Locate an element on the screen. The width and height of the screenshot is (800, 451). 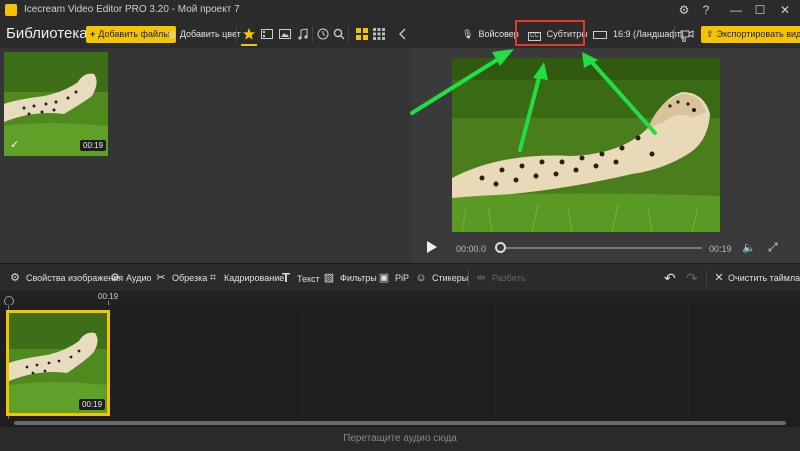
arrow-middle-head is located at coordinates (540, 71).